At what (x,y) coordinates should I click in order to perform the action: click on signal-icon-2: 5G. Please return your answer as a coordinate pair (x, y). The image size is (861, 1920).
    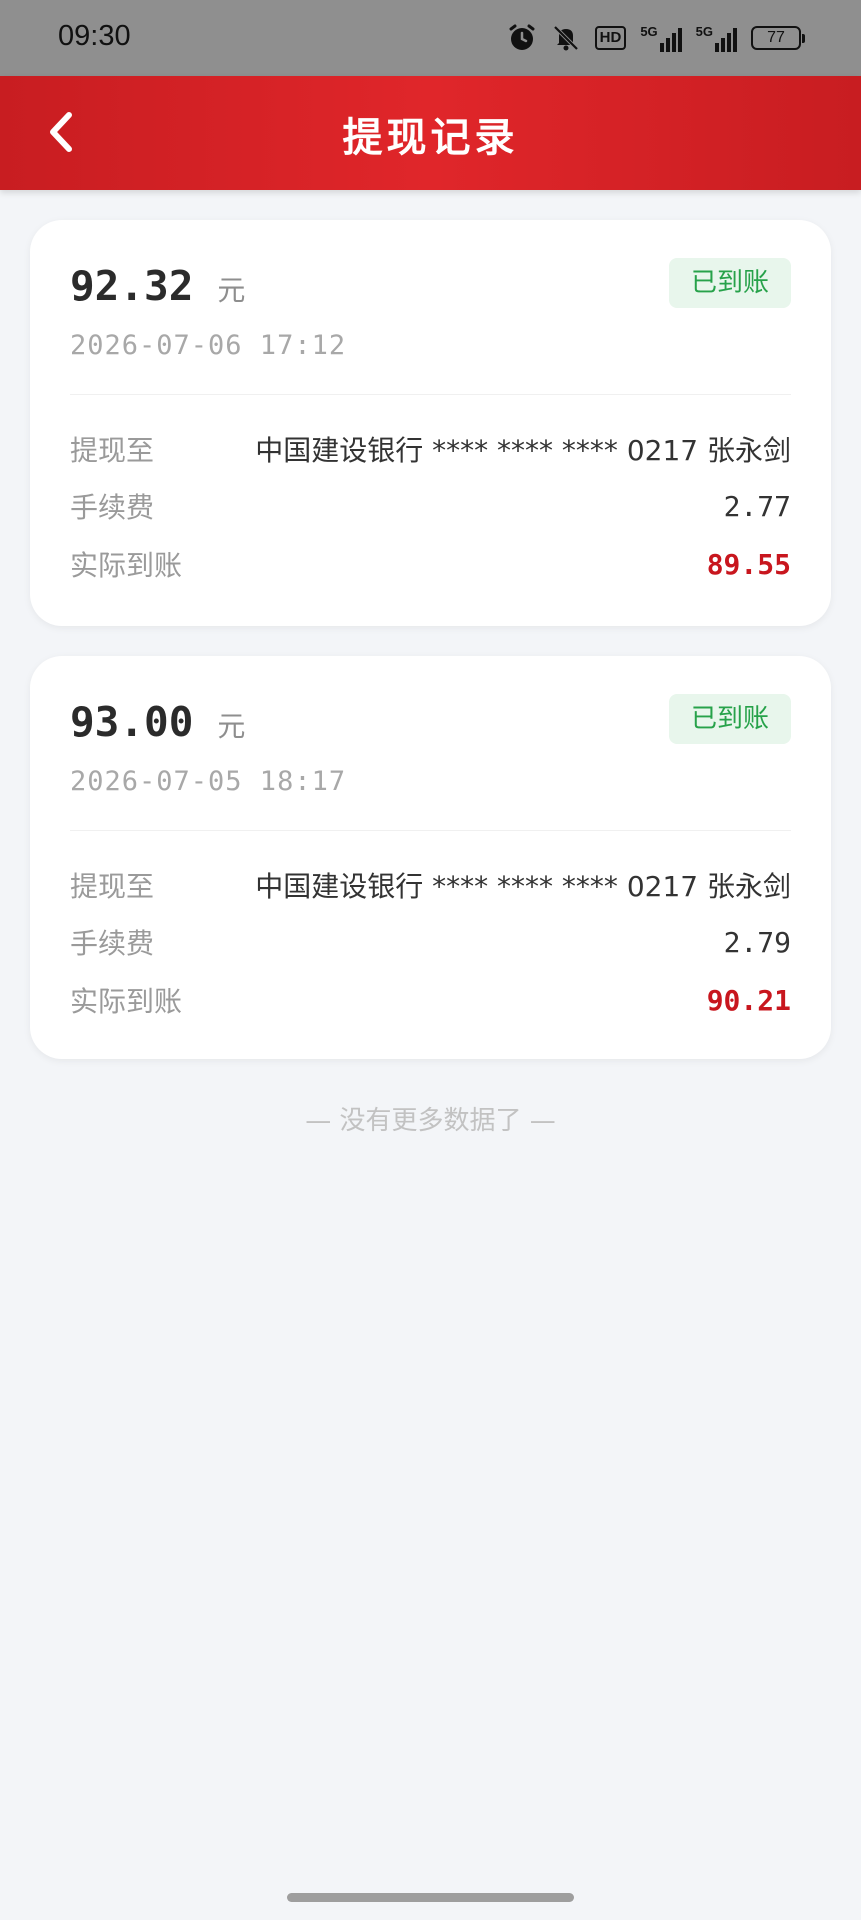
    Looking at the image, I should click on (716, 38).